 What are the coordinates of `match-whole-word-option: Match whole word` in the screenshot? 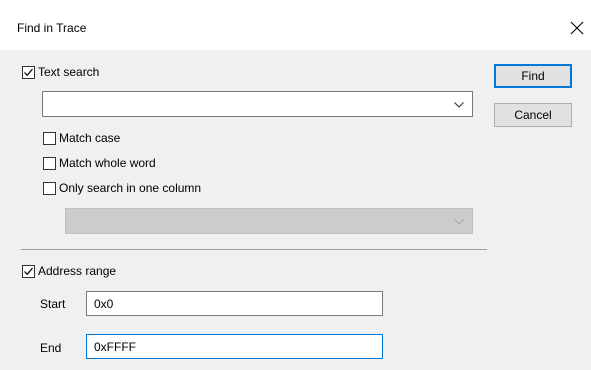 It's located at (99, 163).